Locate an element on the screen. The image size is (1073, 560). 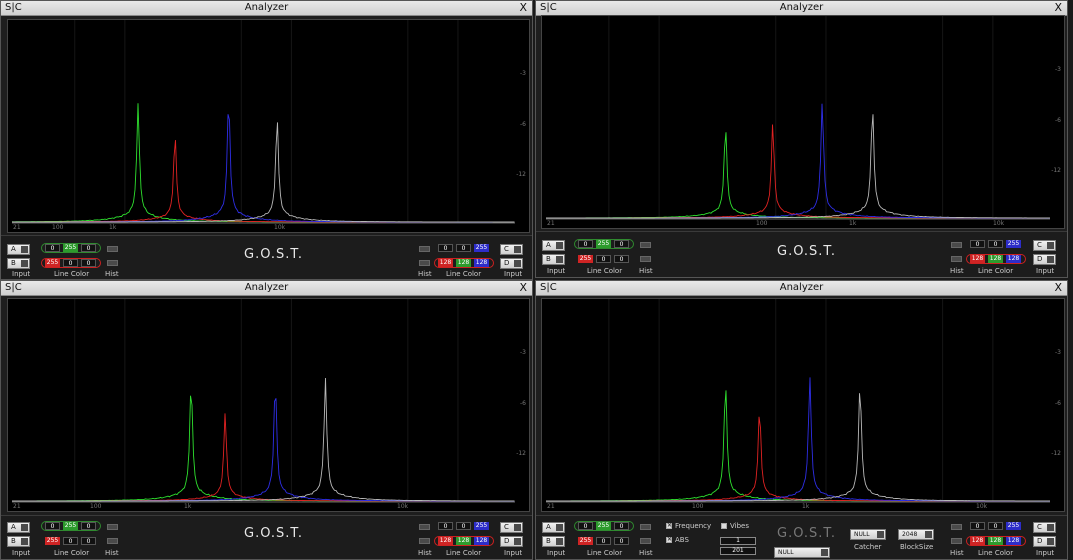
range-start-field: 1 is located at coordinates (738, 541).